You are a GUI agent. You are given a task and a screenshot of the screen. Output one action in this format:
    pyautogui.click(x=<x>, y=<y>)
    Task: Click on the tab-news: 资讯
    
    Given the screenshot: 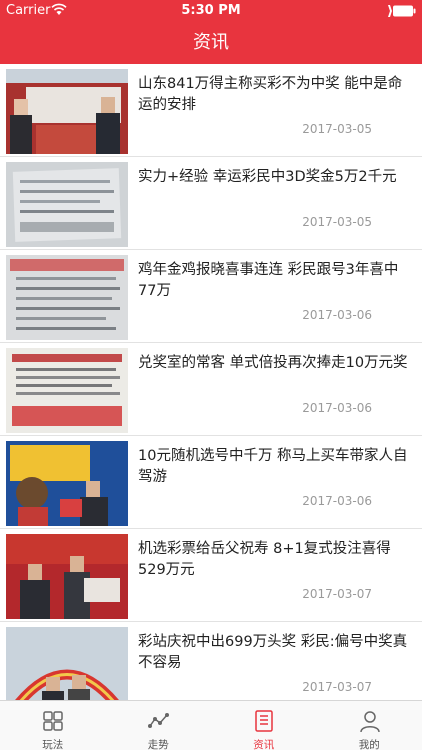 What is the action you would take?
    pyautogui.click(x=264, y=725)
    